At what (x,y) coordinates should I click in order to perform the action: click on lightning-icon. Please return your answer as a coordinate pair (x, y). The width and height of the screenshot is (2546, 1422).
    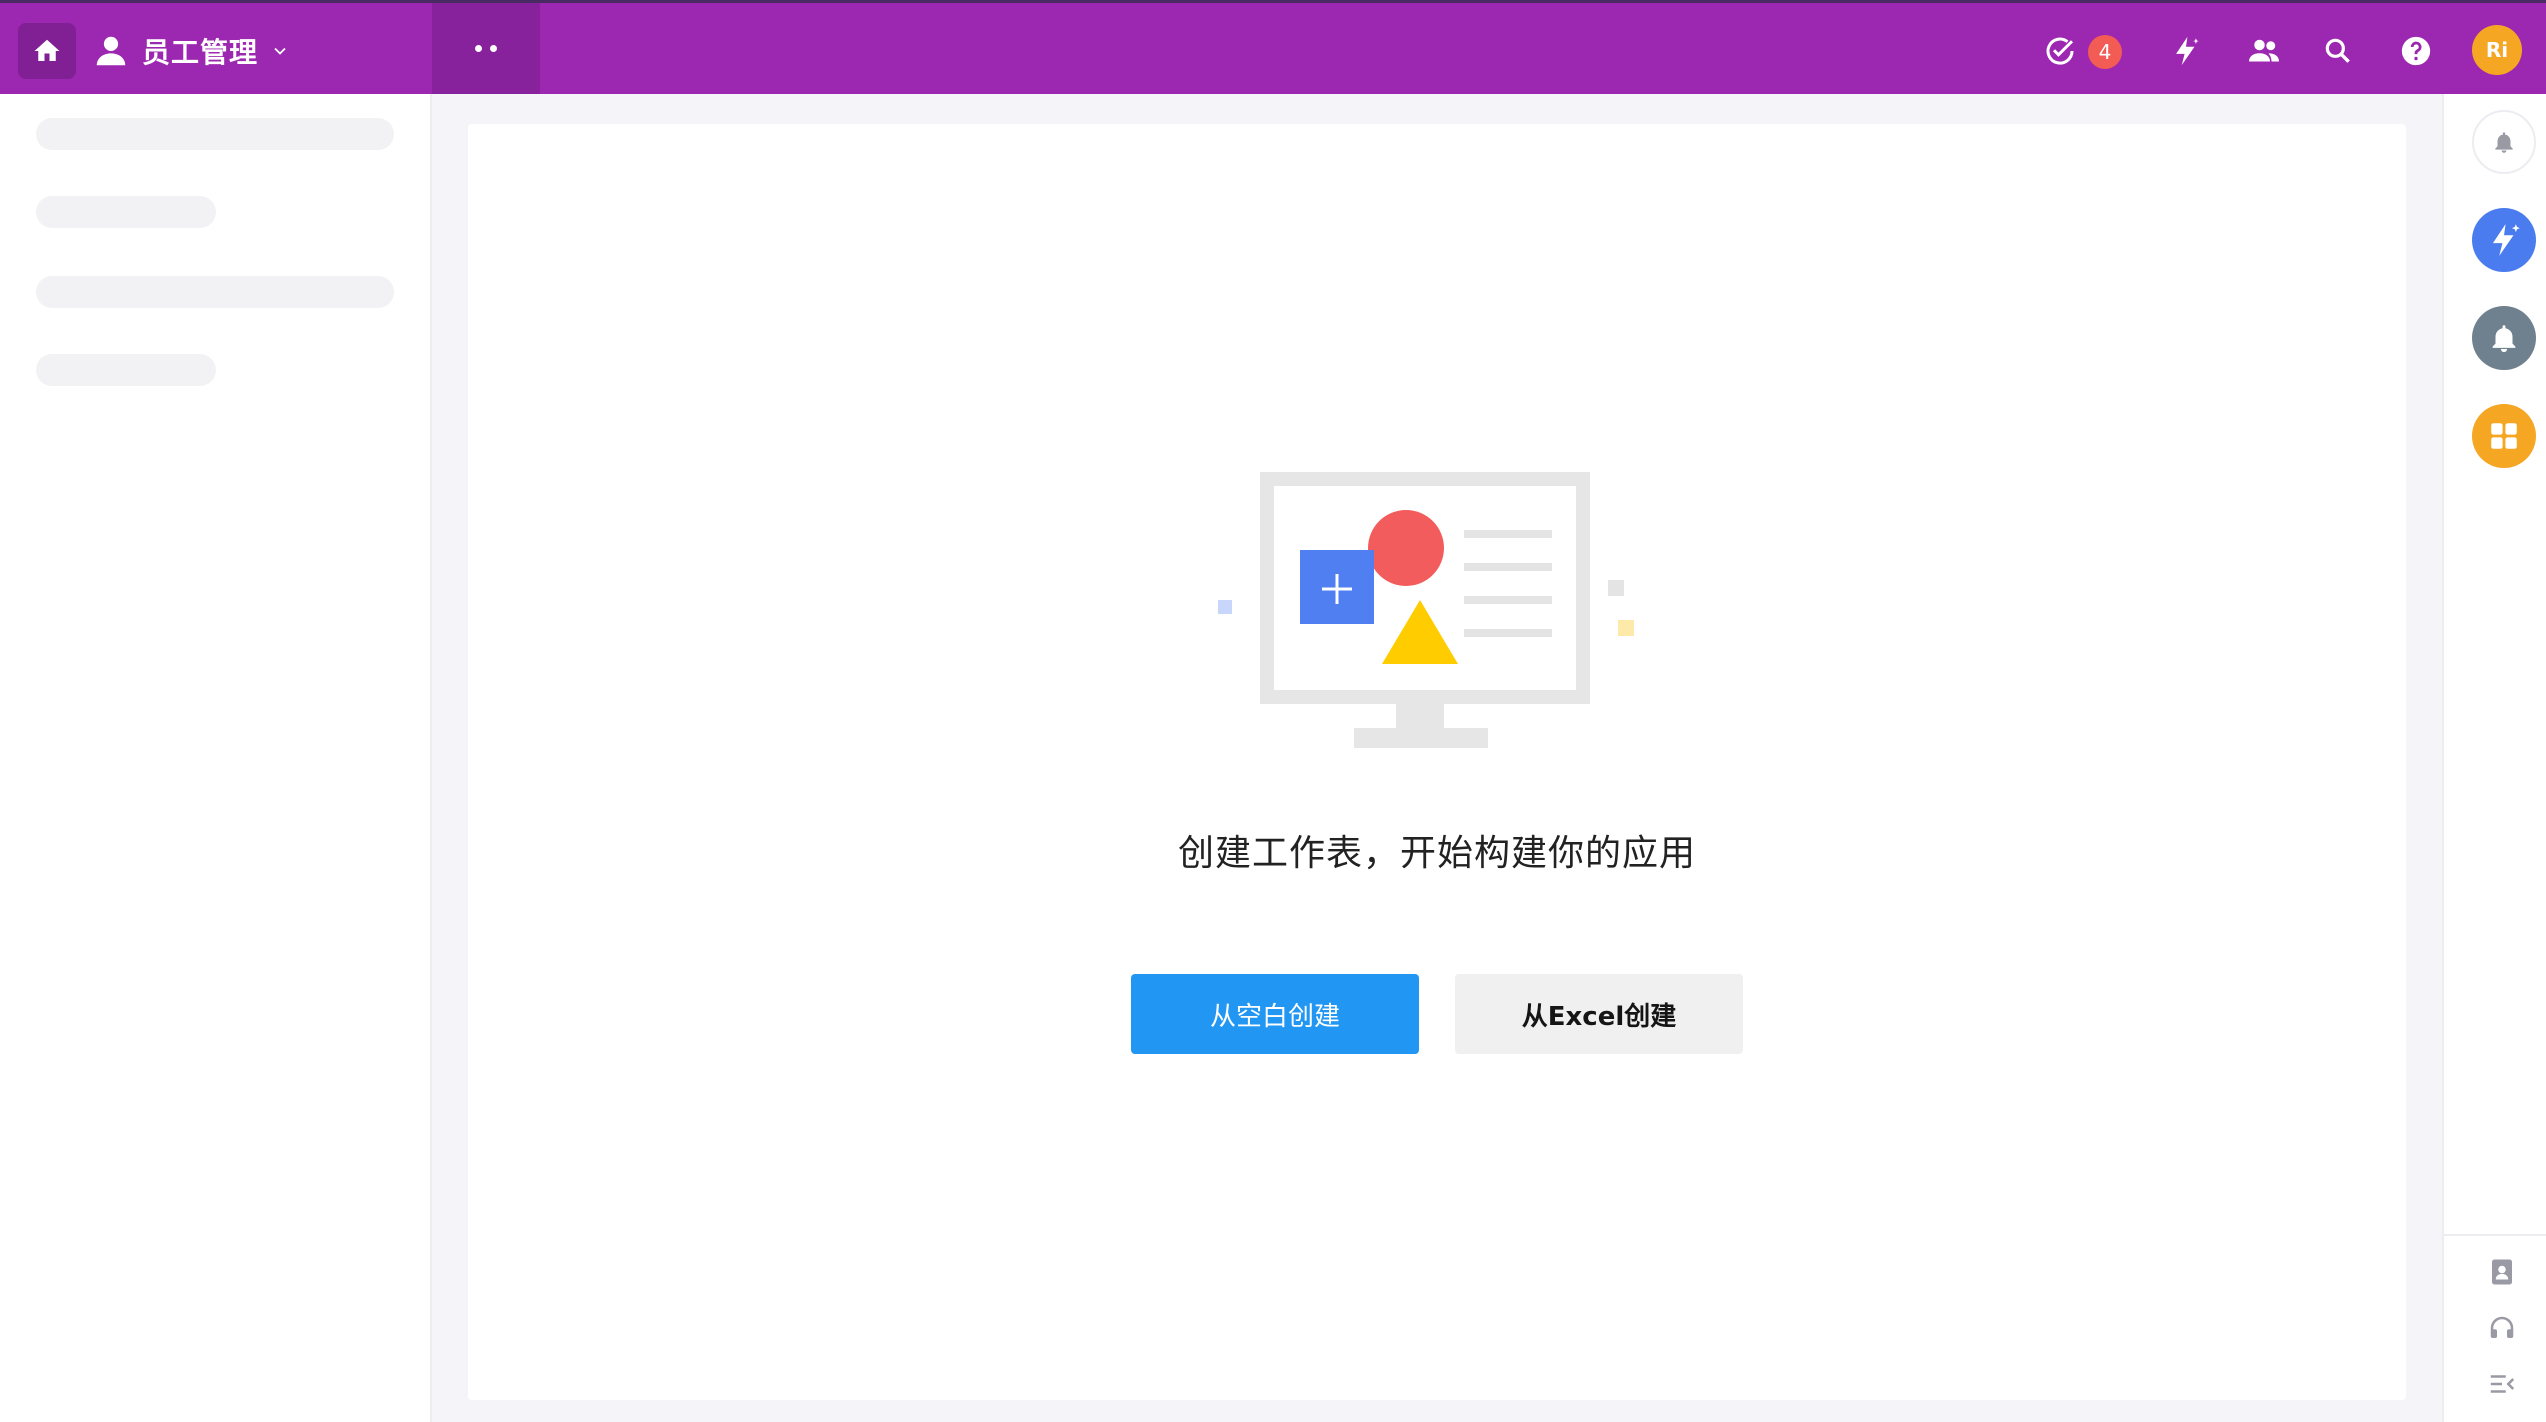
    Looking at the image, I should click on (2187, 51).